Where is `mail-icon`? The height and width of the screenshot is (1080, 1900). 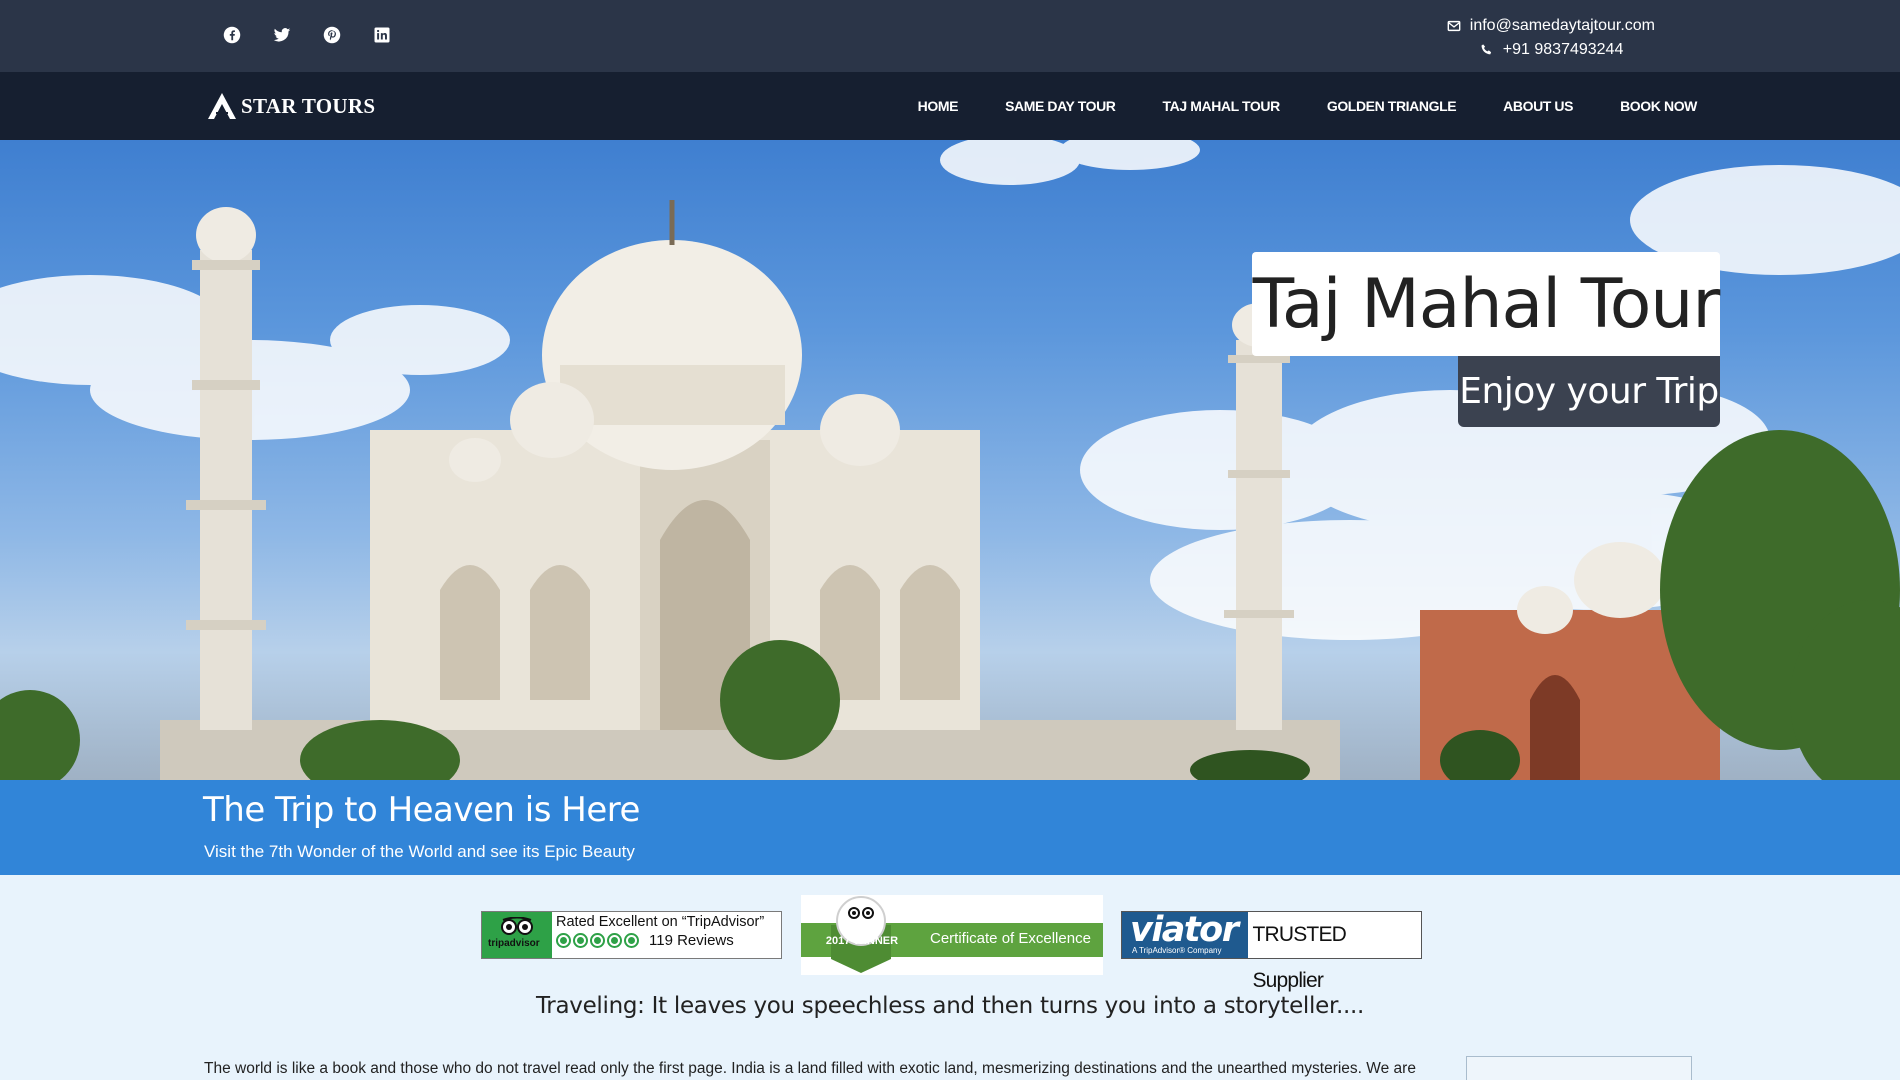 mail-icon is located at coordinates (1454, 26).